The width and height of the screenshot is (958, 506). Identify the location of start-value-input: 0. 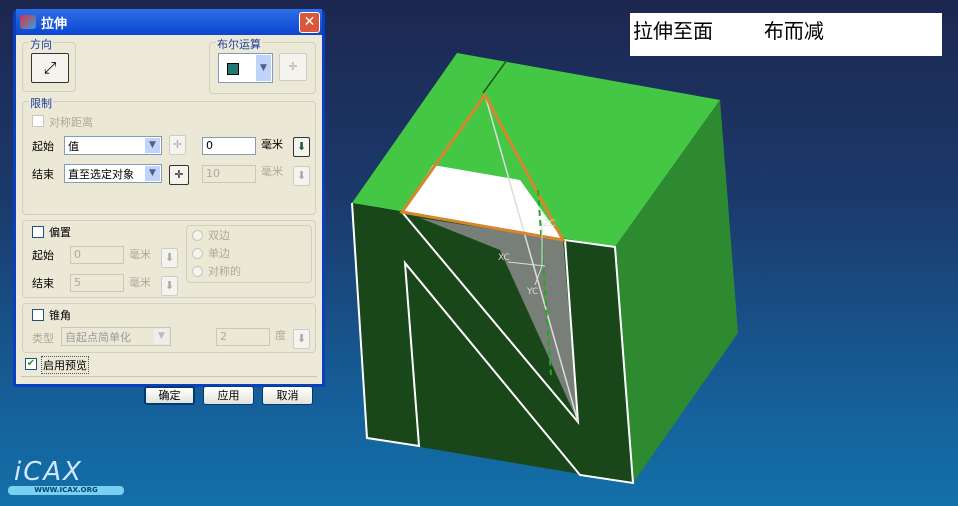
(229, 146).